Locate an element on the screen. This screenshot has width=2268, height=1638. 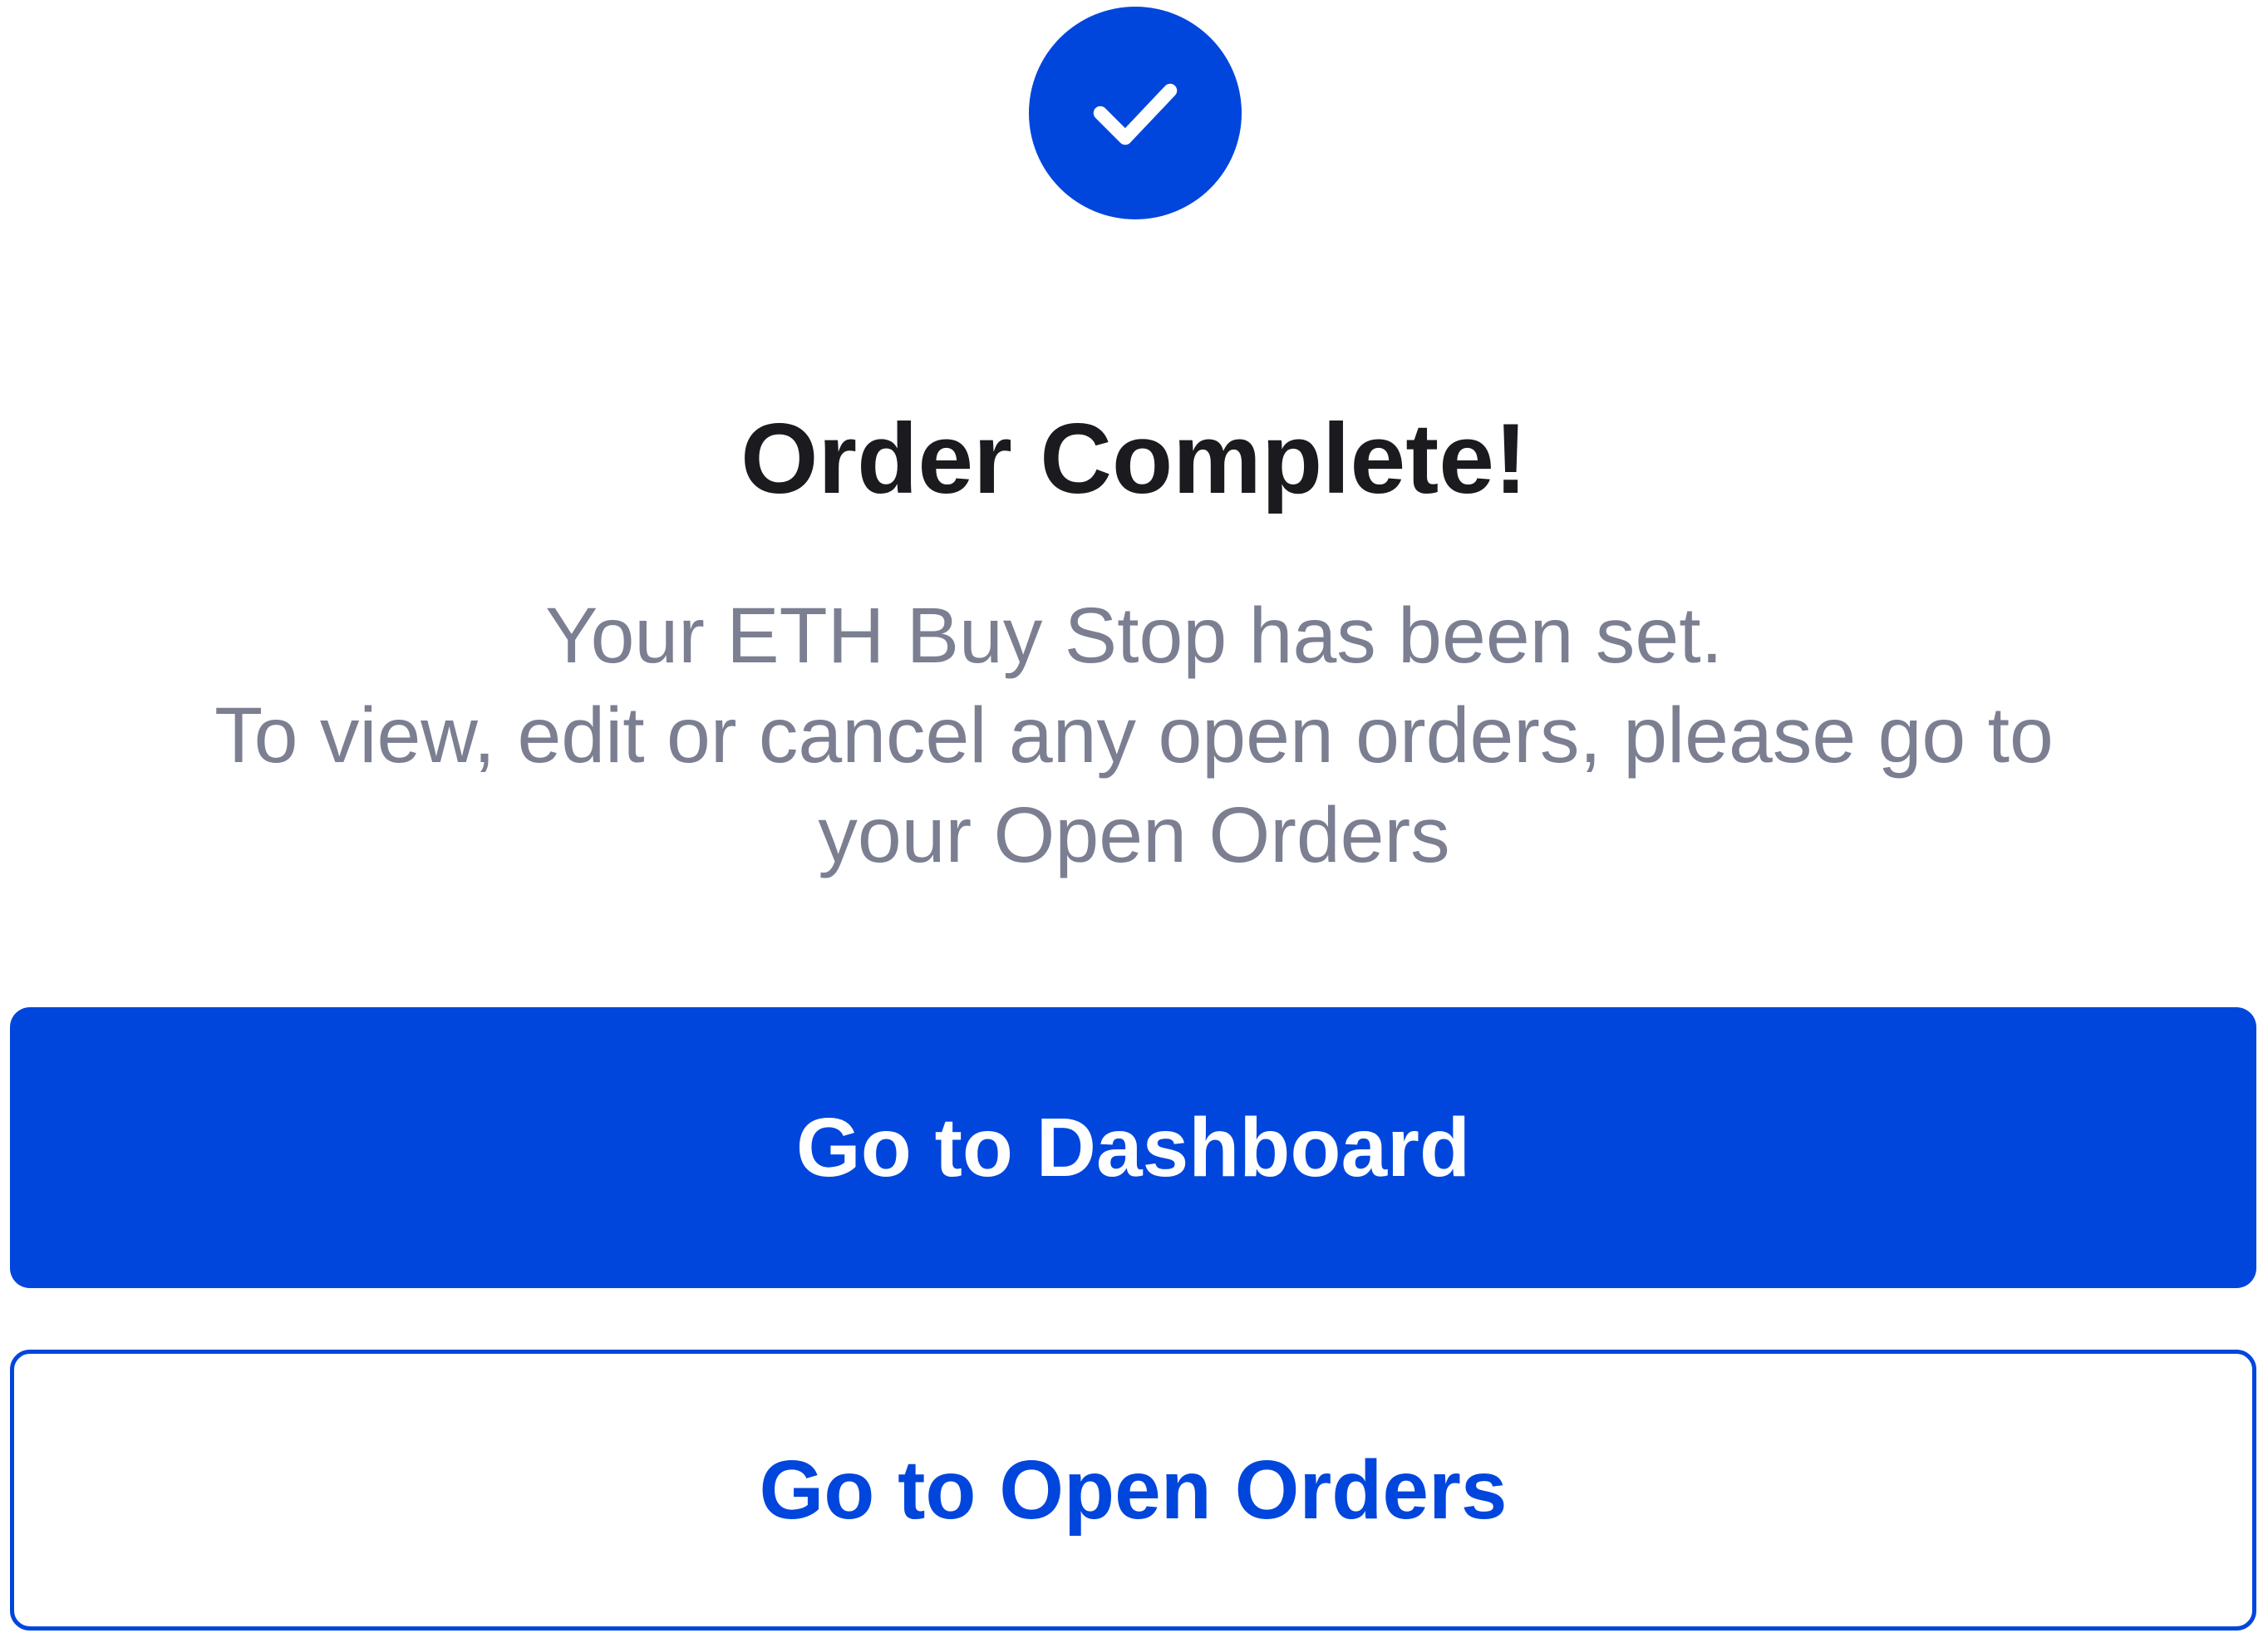
confirmation-line-3: your Open Orders is located at coordinates (1134, 835).